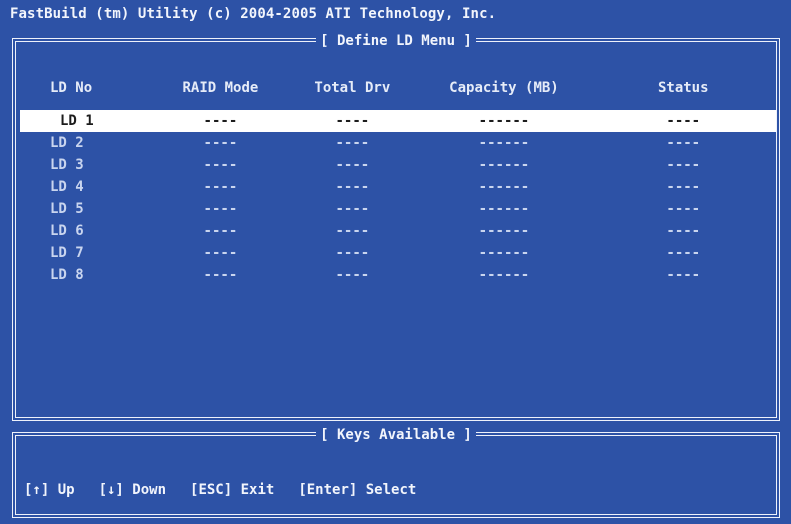 Image resolution: width=791 pixels, height=524 pixels. Describe the element at coordinates (352, 88) in the screenshot. I see `col-header-total-drv: Total Drv` at that location.